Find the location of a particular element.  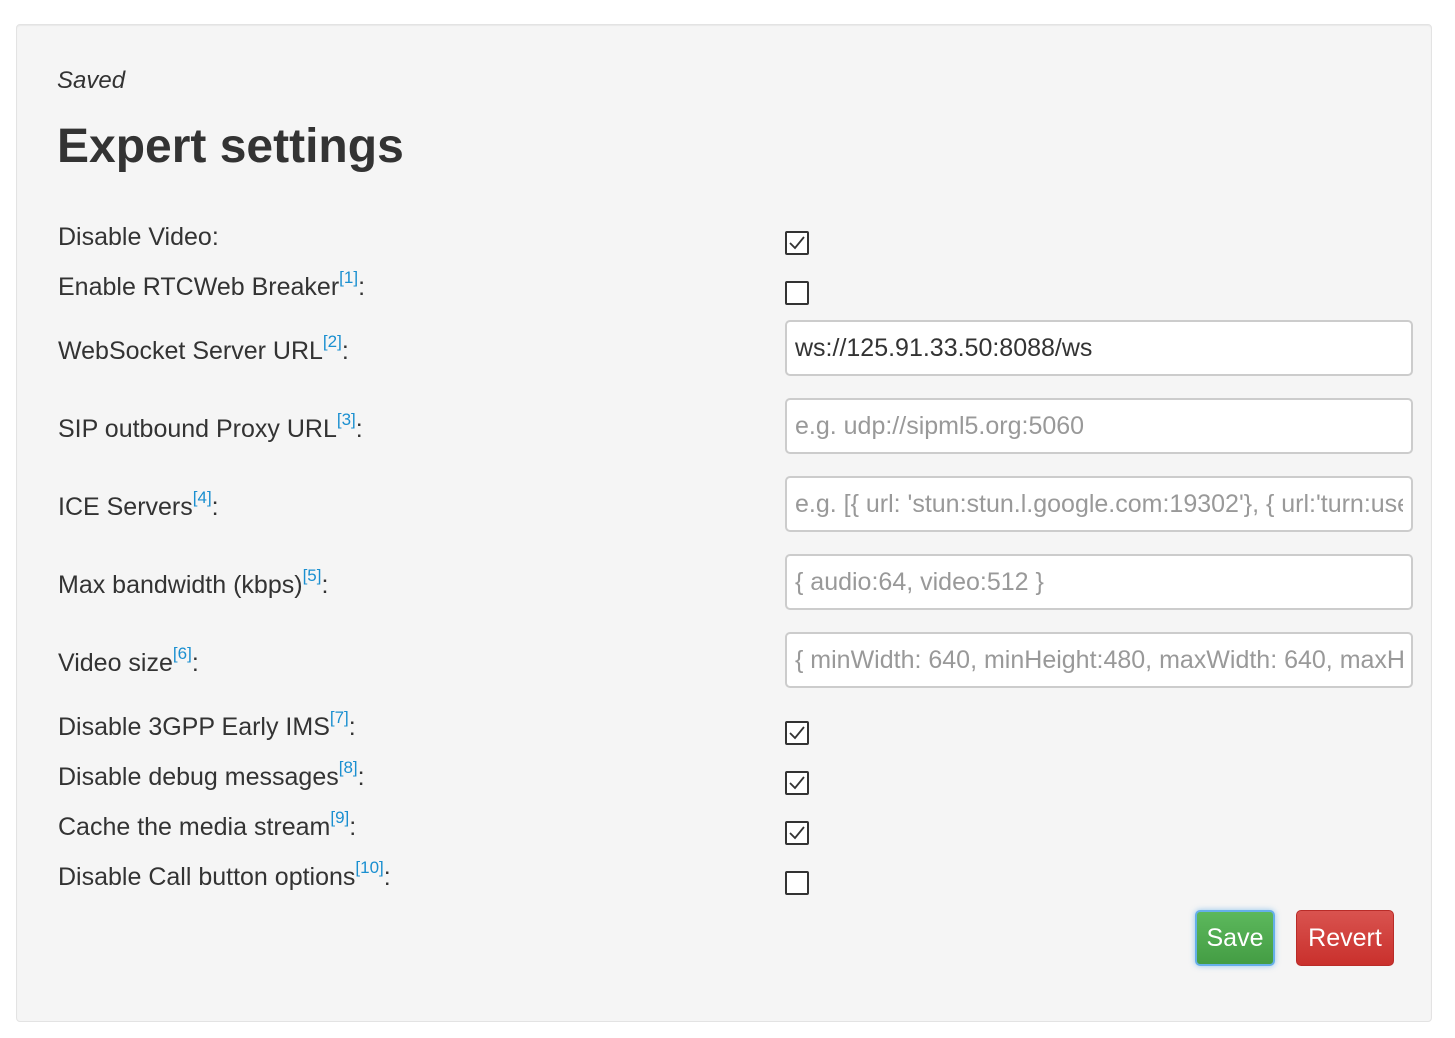

revert-button: Revert is located at coordinates (1345, 938).